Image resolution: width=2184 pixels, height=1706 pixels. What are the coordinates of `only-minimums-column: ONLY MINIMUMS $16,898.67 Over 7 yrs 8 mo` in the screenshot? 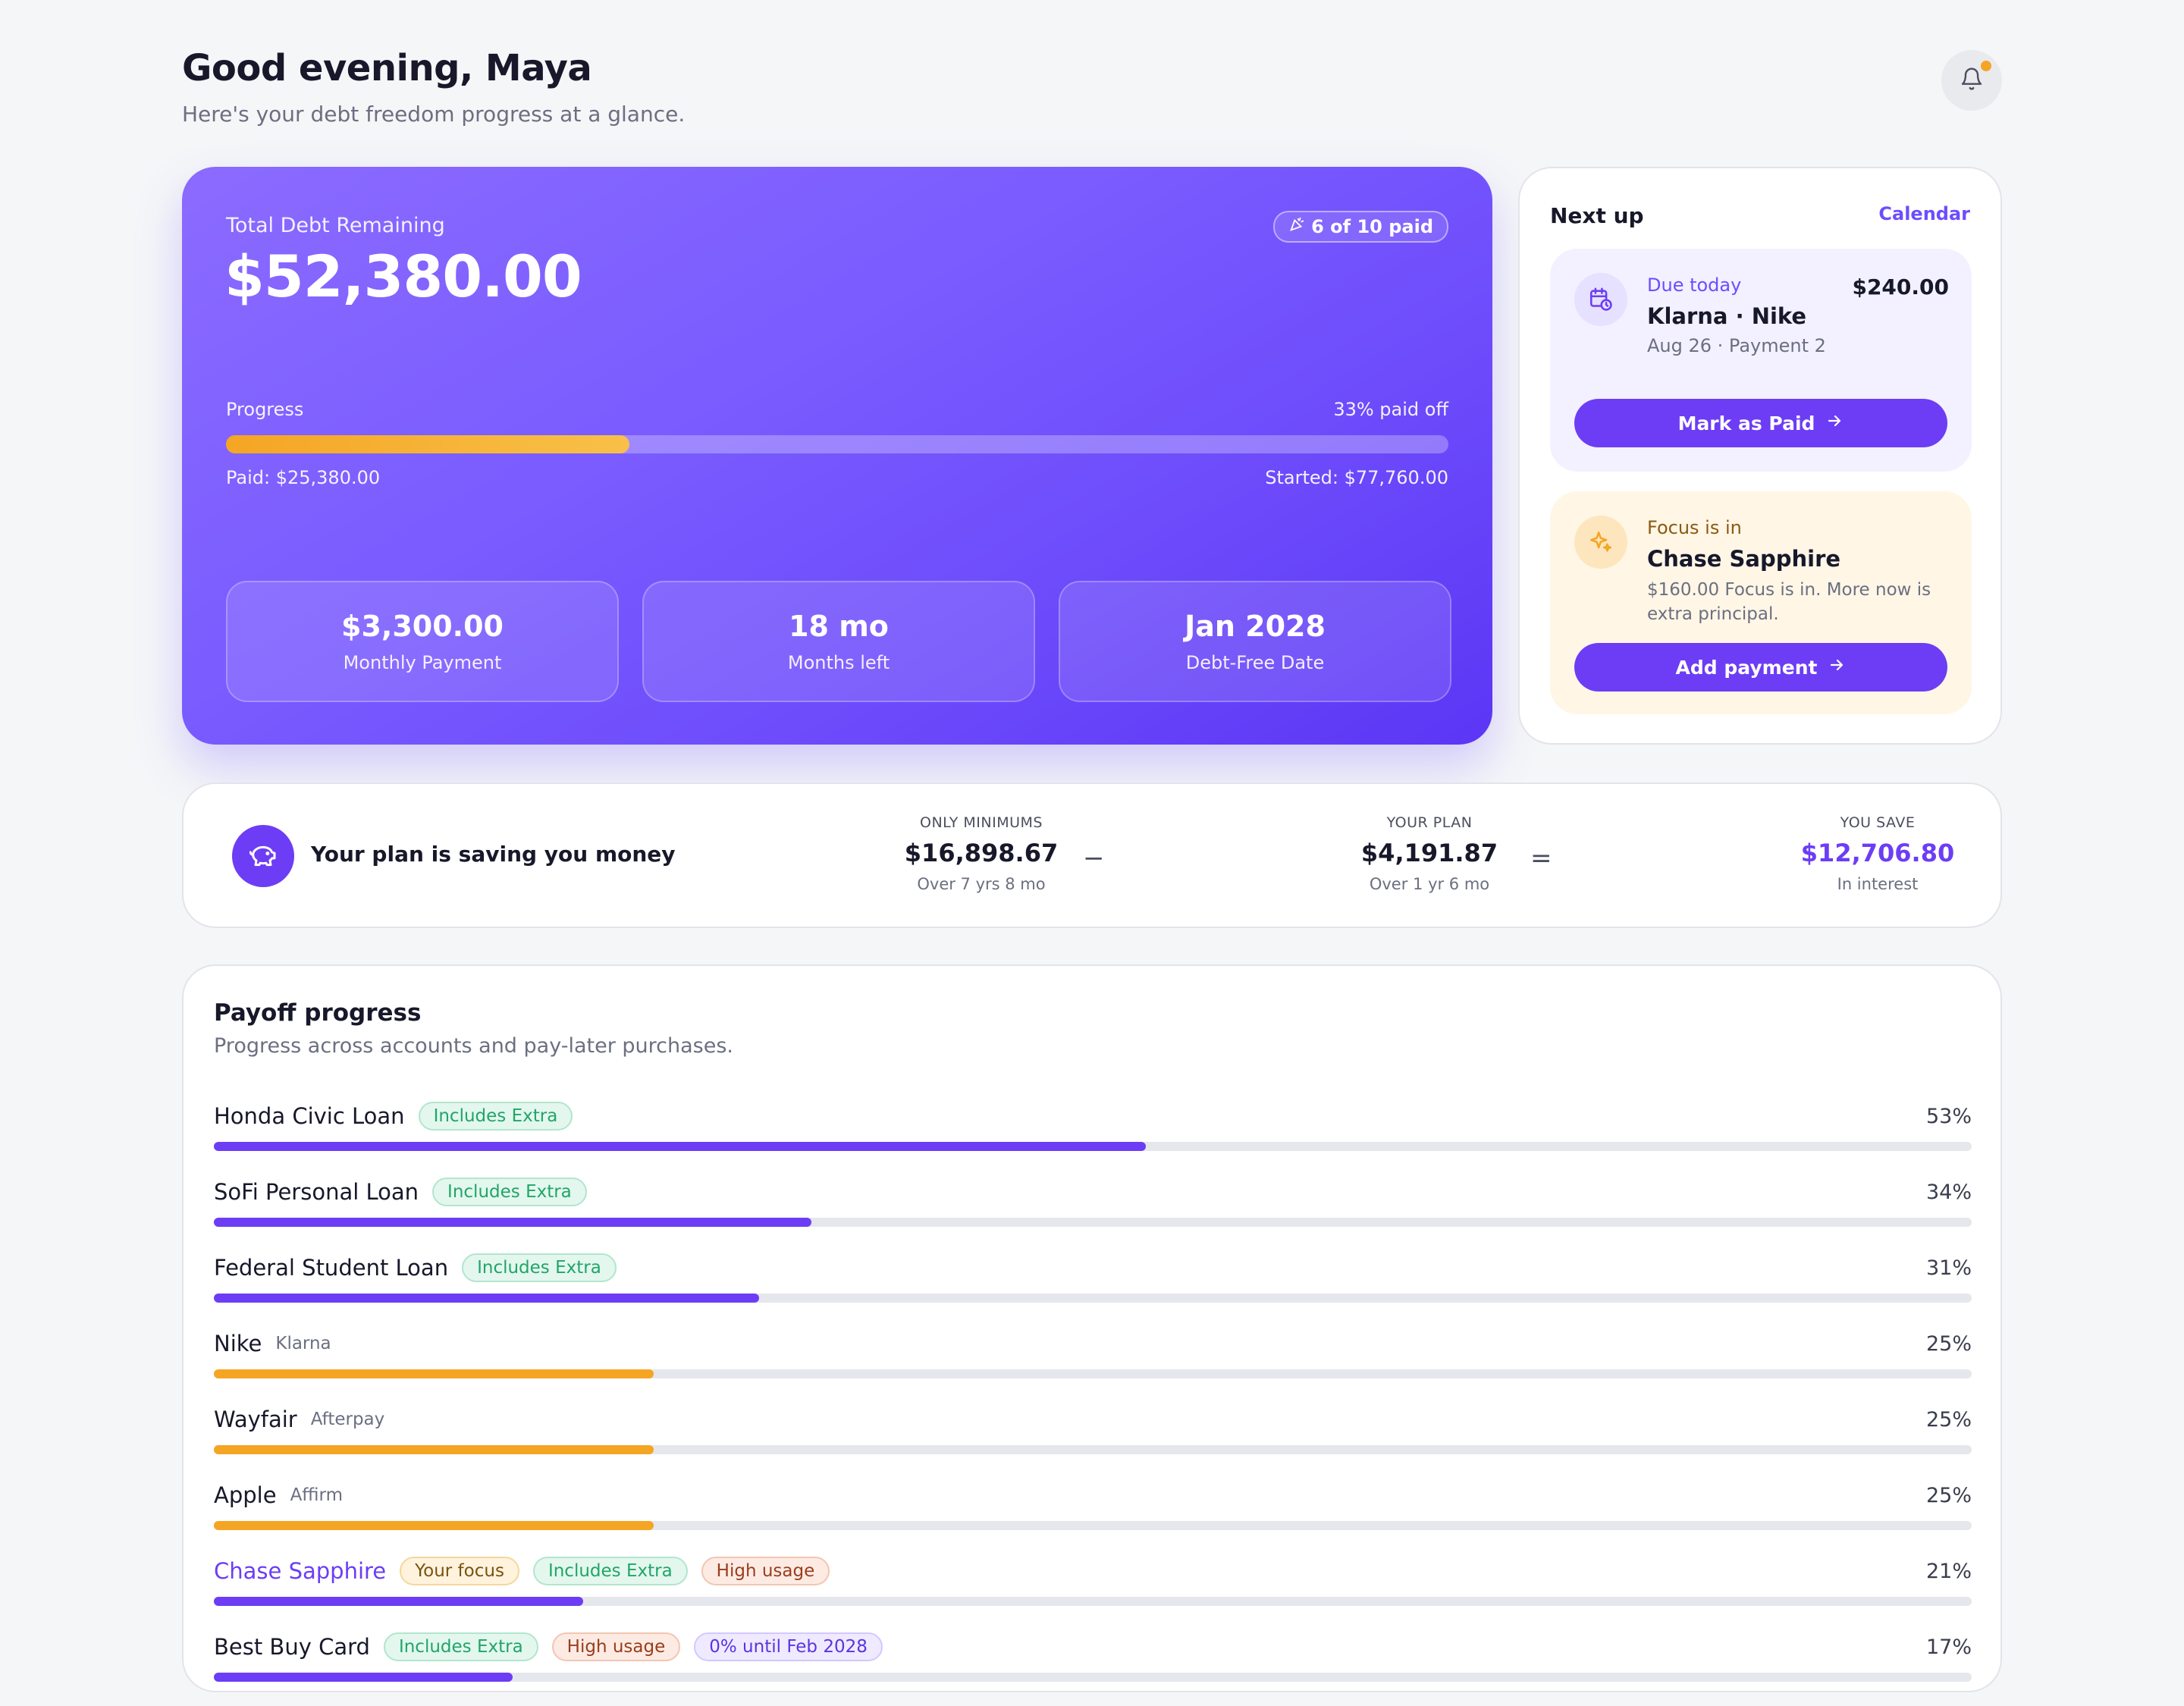 It's located at (981, 853).